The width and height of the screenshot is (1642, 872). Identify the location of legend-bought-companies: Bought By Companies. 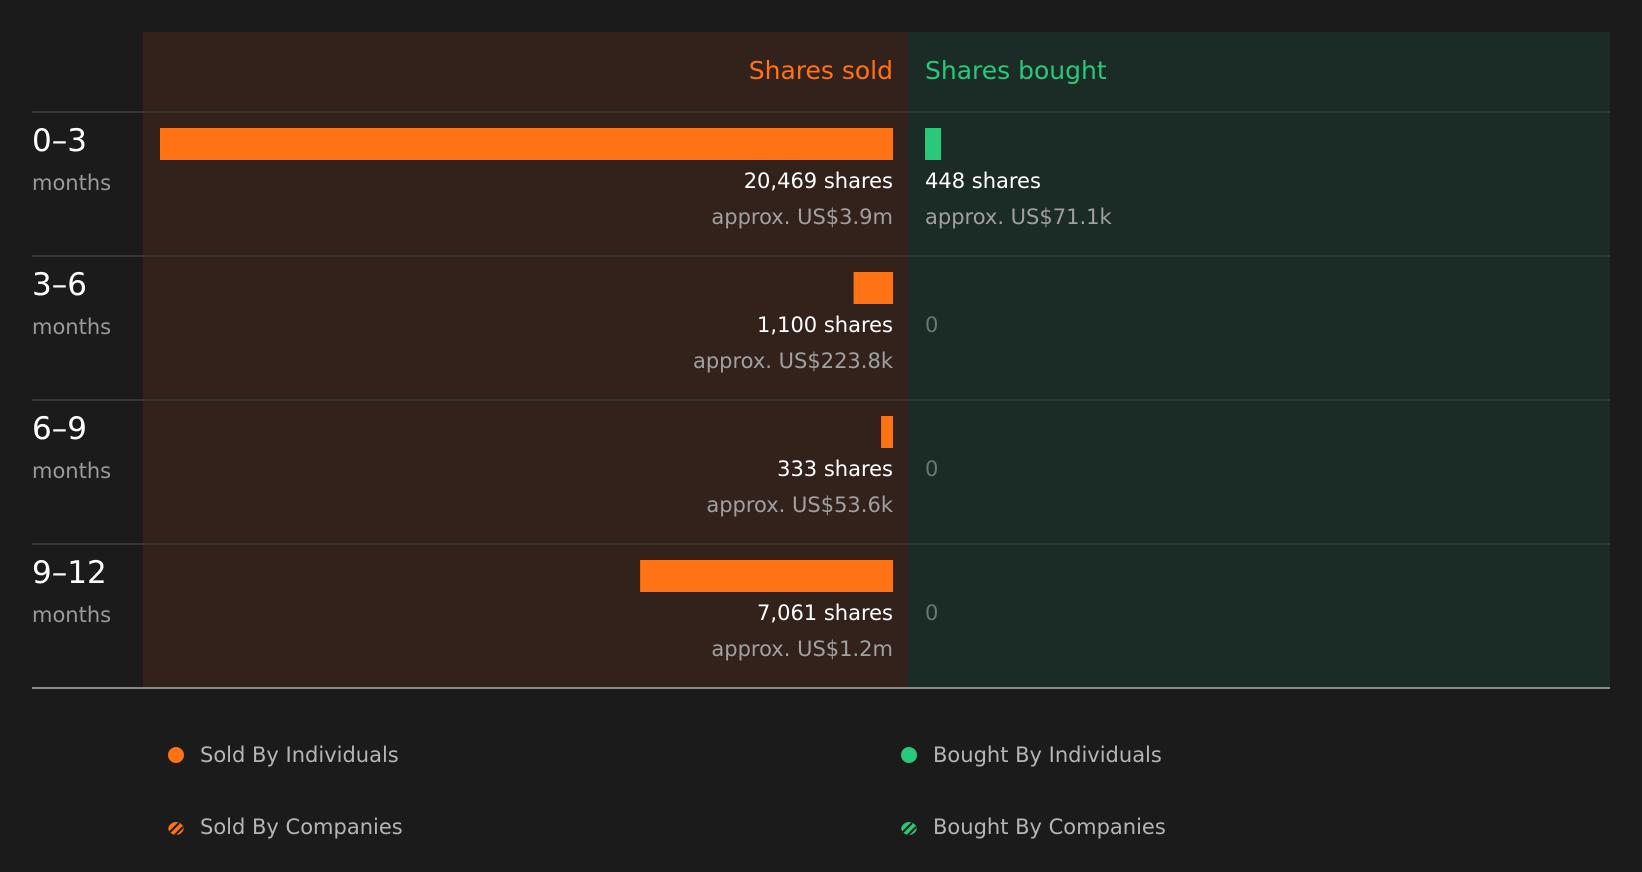
(1033, 827).